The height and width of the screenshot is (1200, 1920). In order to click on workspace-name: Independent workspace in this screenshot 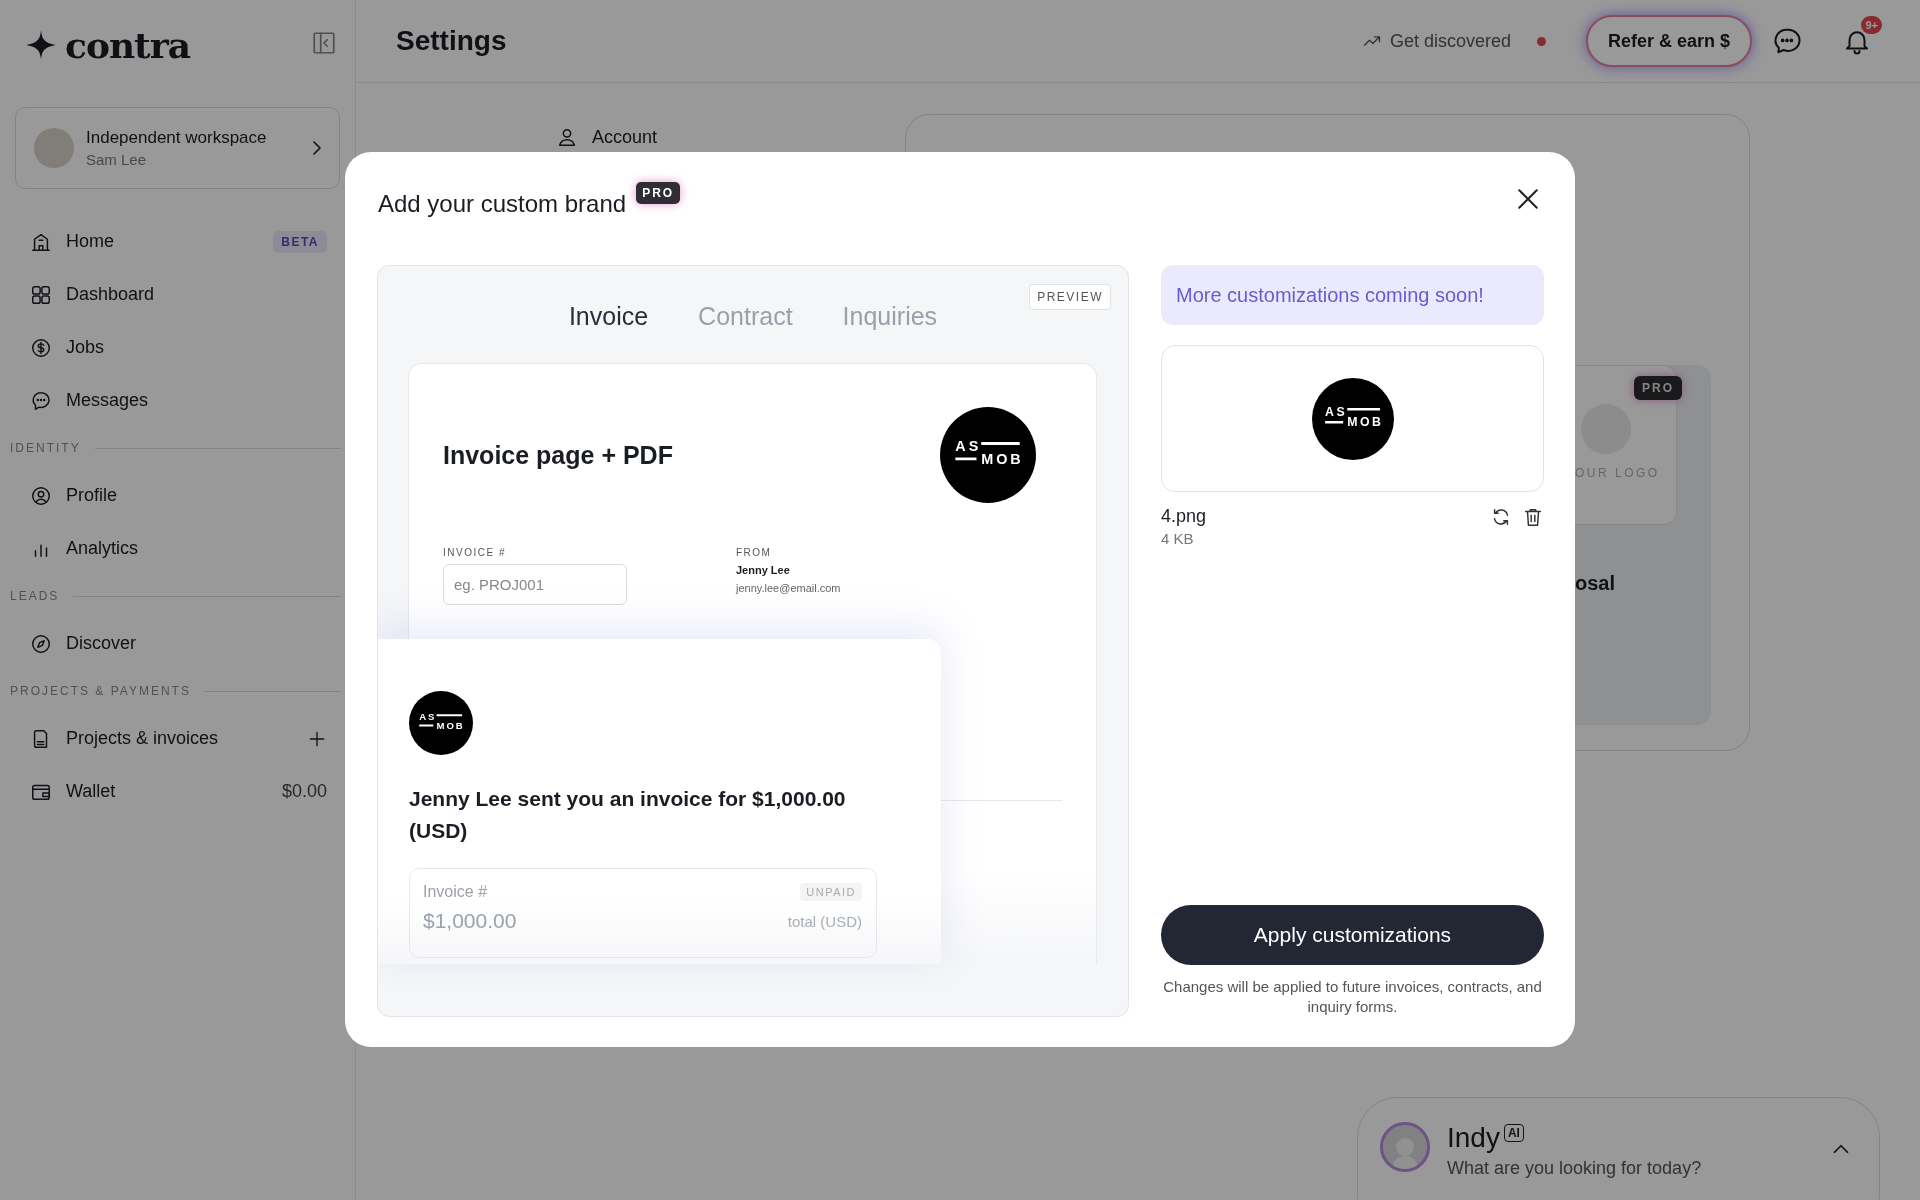, I will do `click(177, 138)`.